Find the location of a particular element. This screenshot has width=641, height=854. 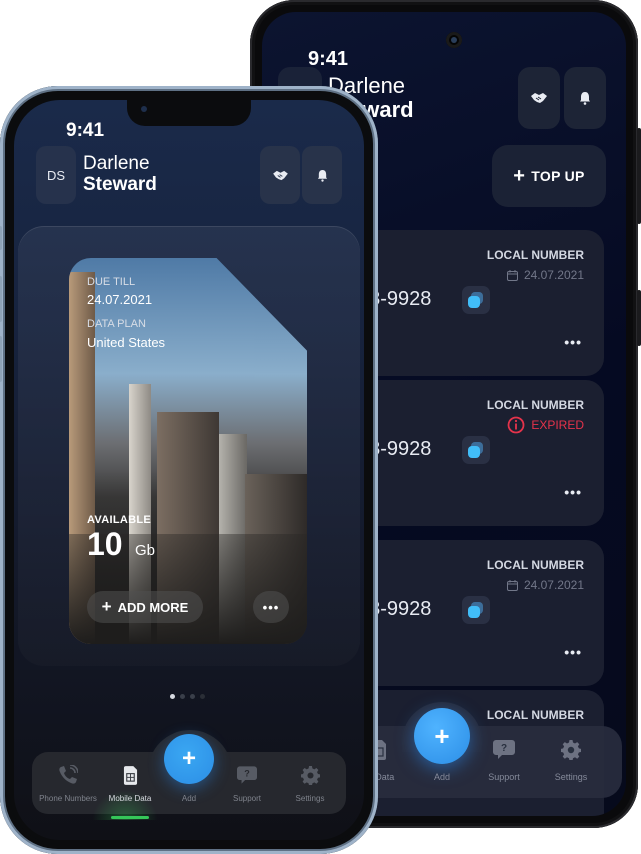

top-up-label: TOP UP is located at coordinates (558, 176).